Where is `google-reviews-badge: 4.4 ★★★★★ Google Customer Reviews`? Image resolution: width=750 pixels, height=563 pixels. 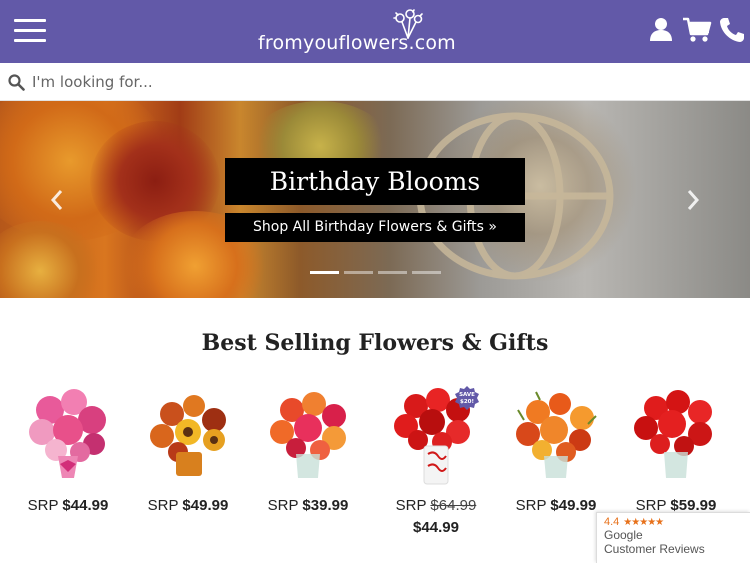 google-reviews-badge: 4.4 ★★★★★ Google Customer Reviews is located at coordinates (673, 537).